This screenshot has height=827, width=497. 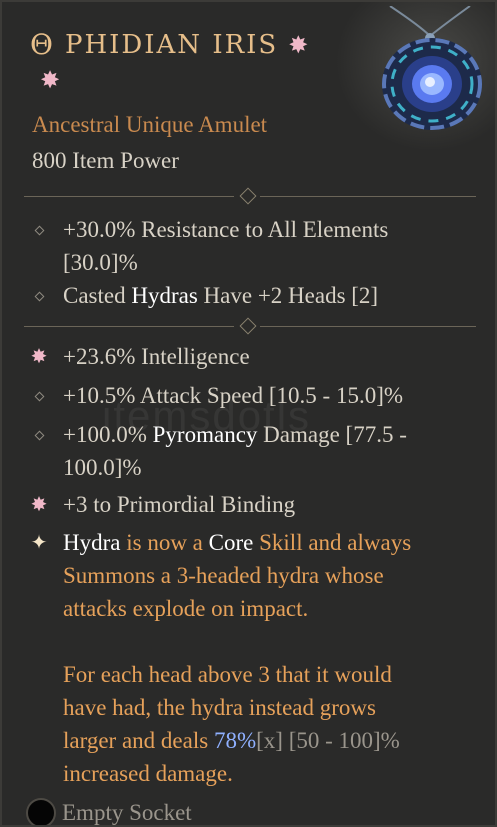 I want to click on affix-pyromancy-damage: +100.0% Pyromancy Damage [77.5 - 100.0]%, so click(x=252, y=451).